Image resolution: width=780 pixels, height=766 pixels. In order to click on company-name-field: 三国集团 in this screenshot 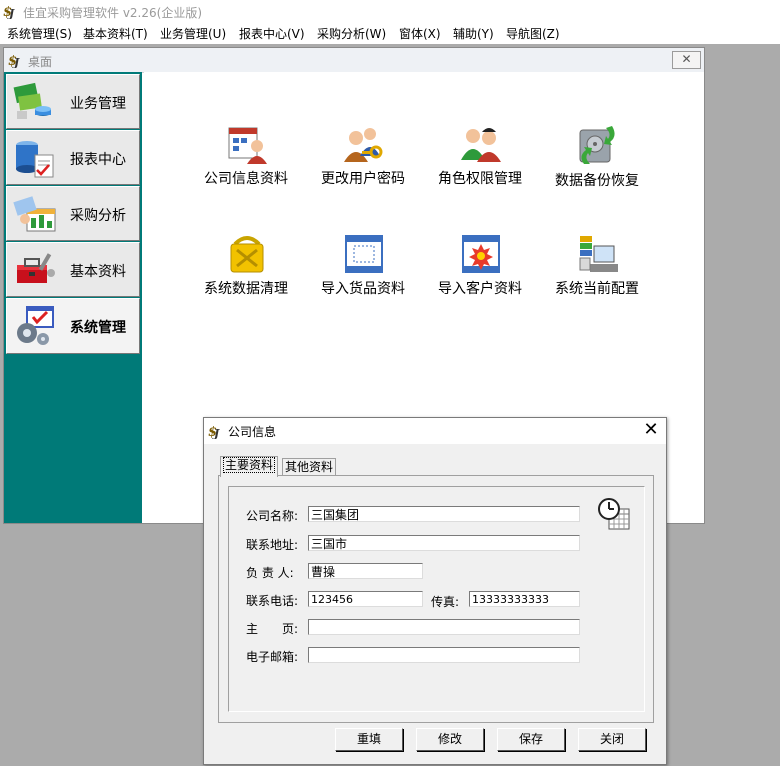, I will do `click(444, 514)`.